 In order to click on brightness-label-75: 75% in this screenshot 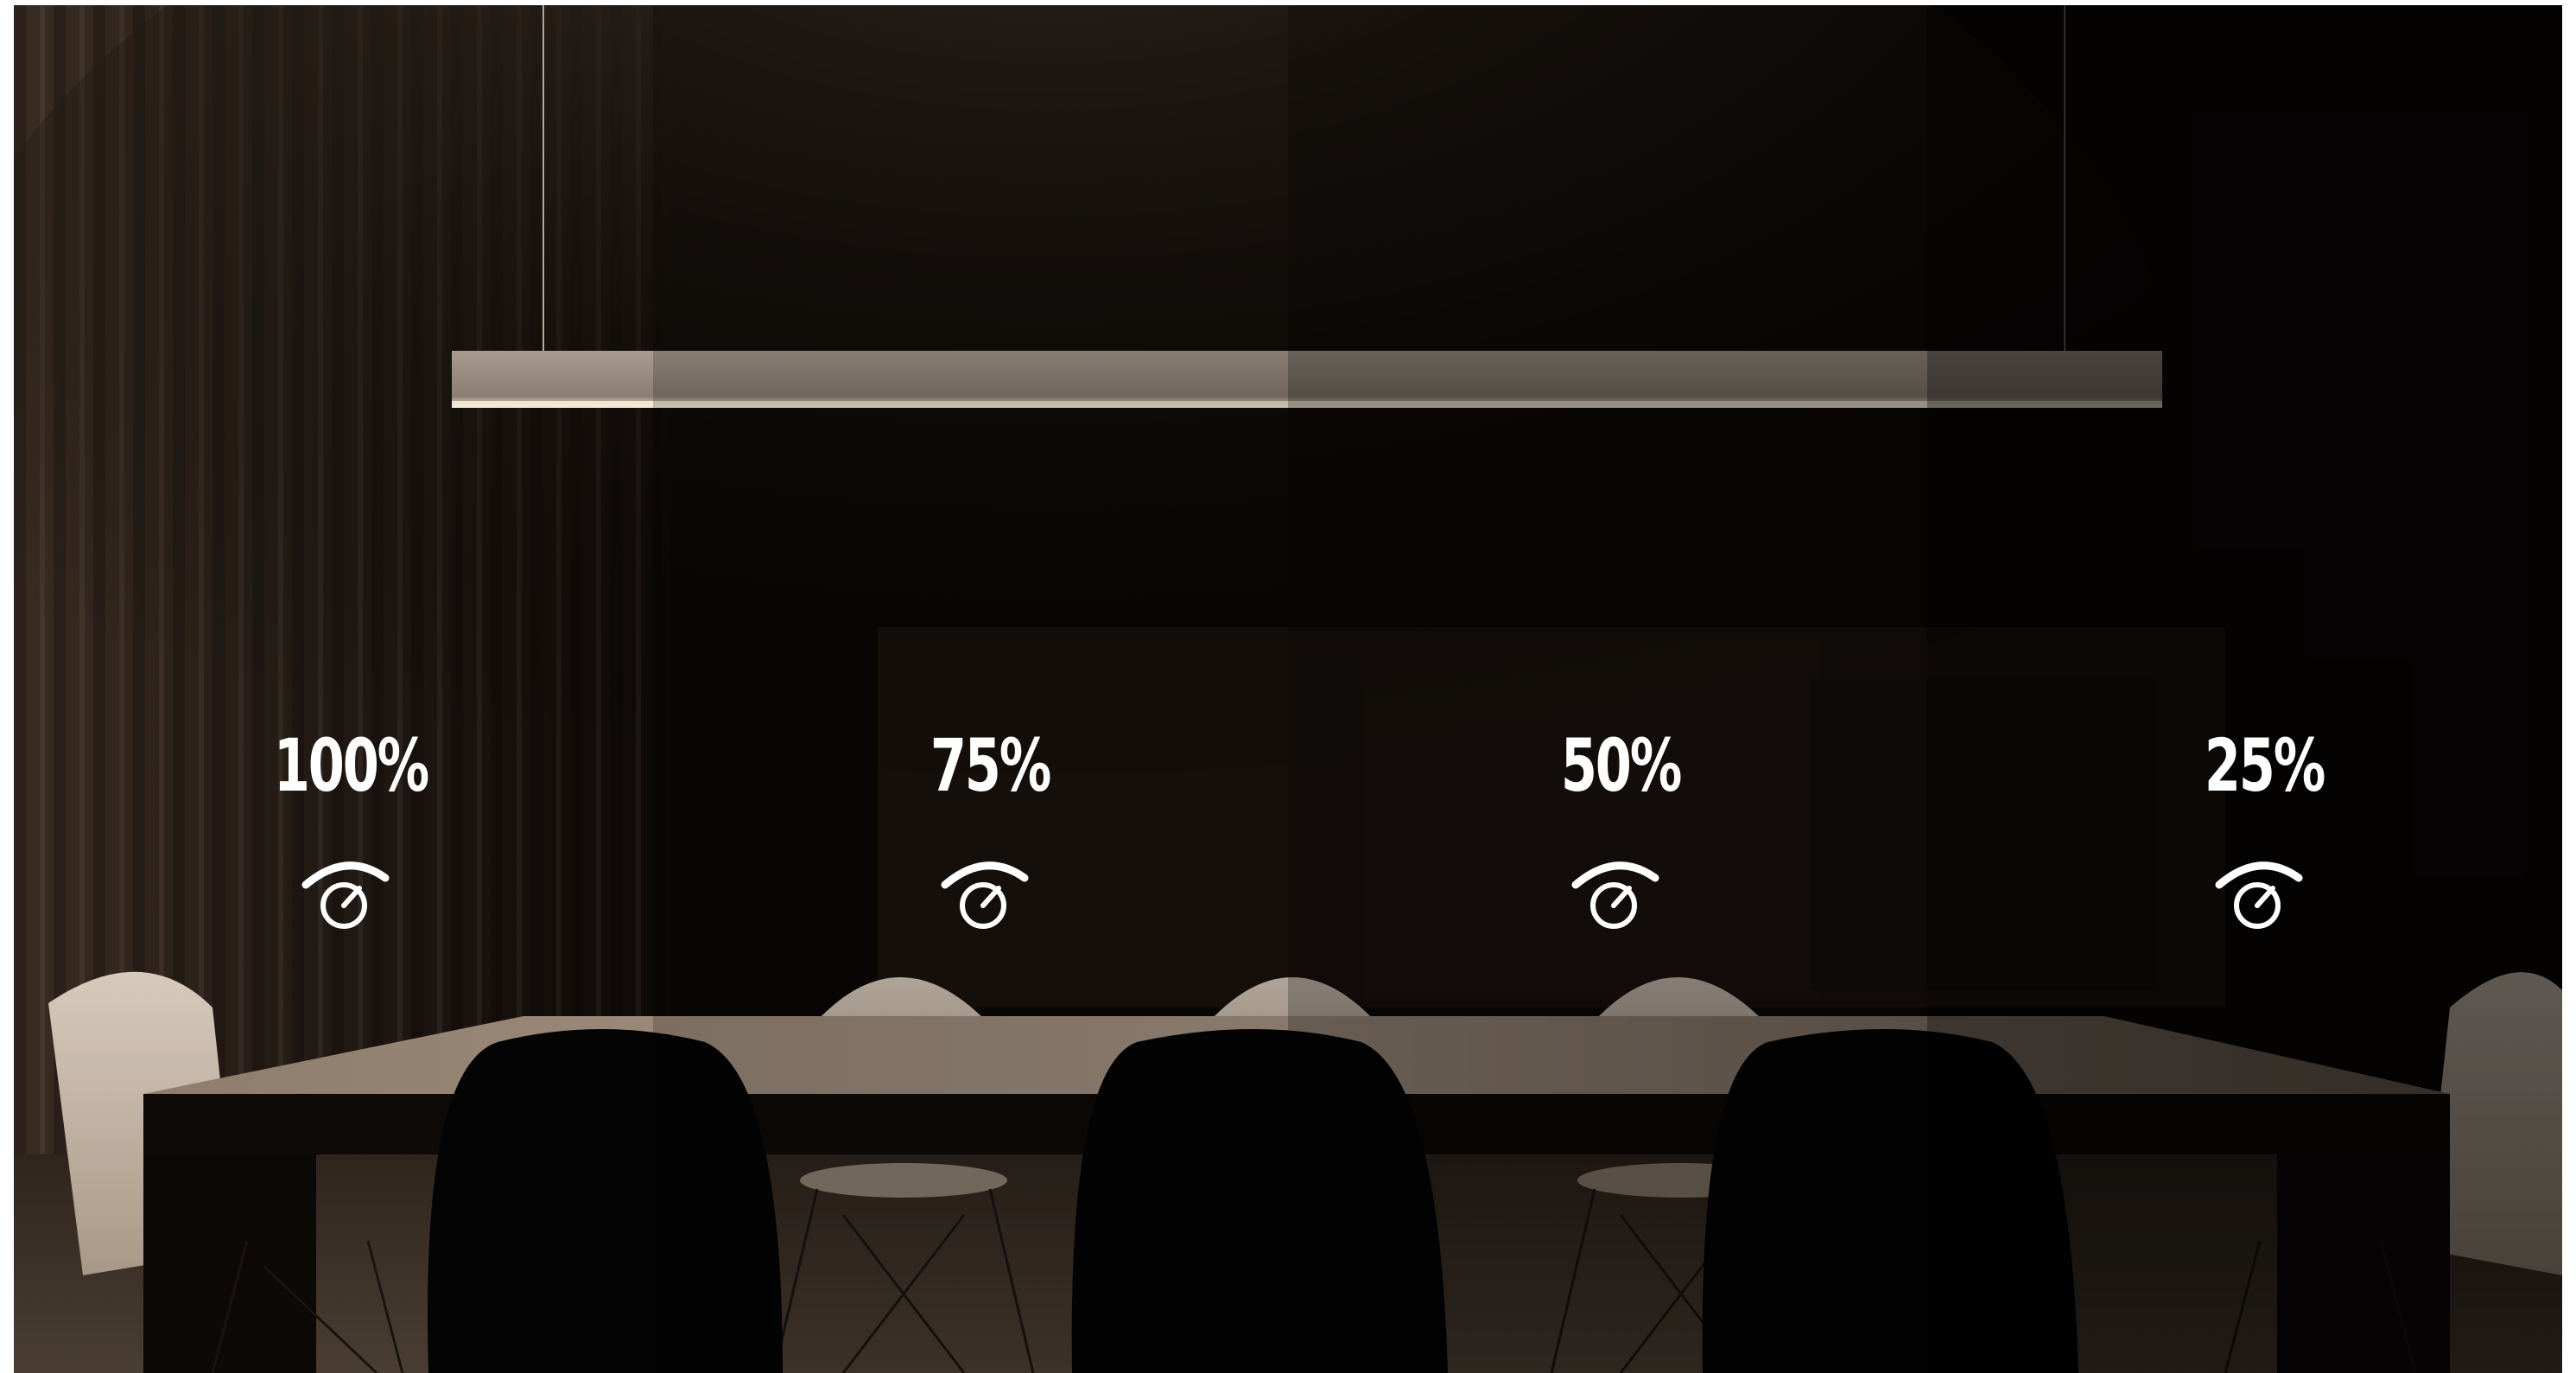, I will do `click(990, 765)`.